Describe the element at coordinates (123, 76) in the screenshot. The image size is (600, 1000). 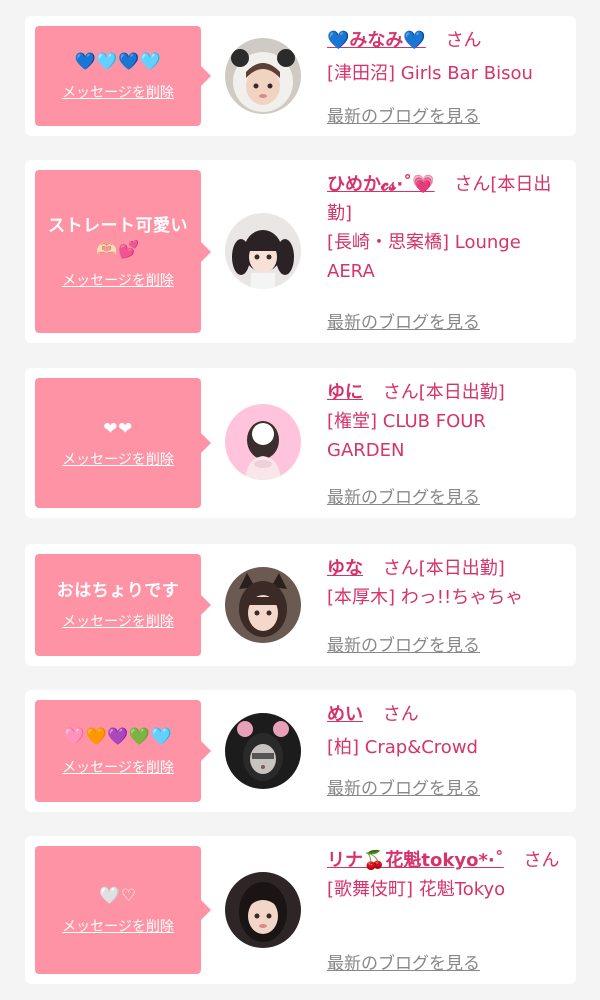
I see `message-bubble: 💙🩵💙🩵 メッセージを削除` at that location.